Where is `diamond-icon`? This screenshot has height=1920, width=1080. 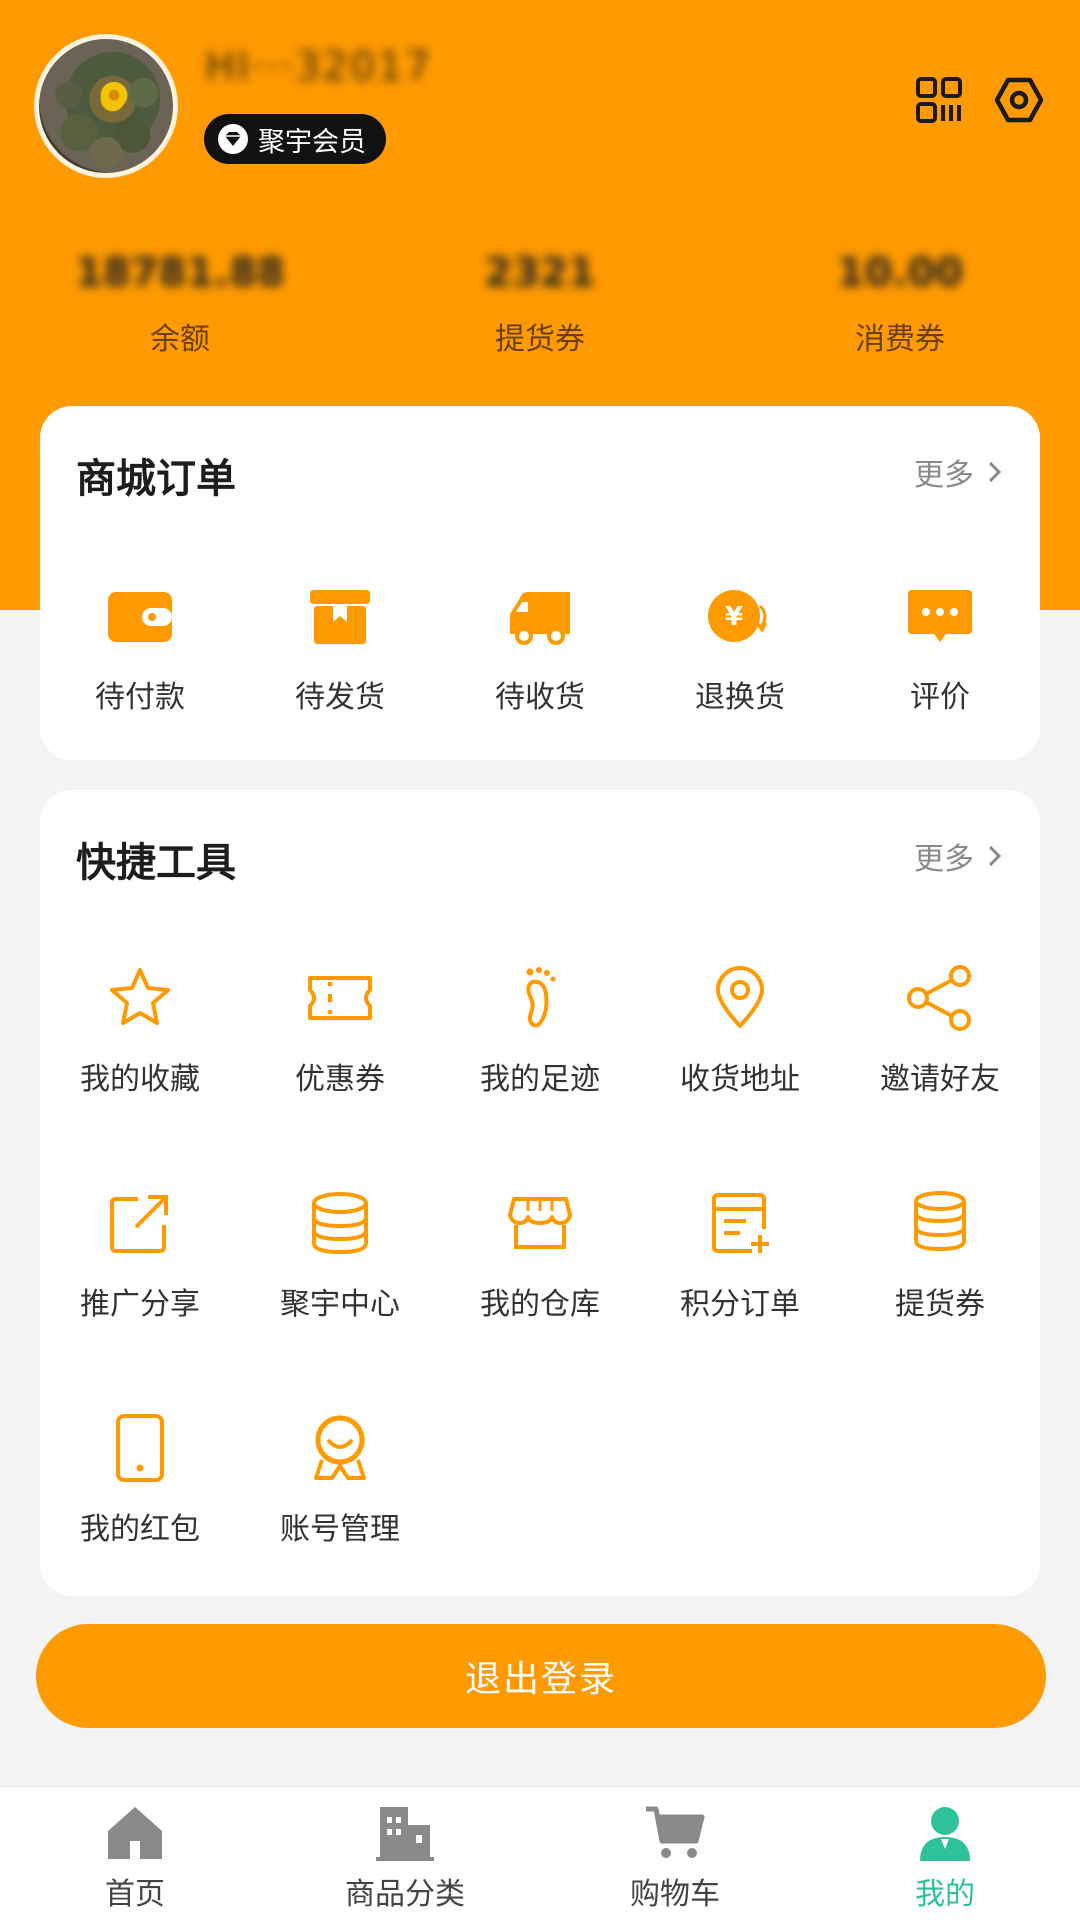
diamond-icon is located at coordinates (233, 139).